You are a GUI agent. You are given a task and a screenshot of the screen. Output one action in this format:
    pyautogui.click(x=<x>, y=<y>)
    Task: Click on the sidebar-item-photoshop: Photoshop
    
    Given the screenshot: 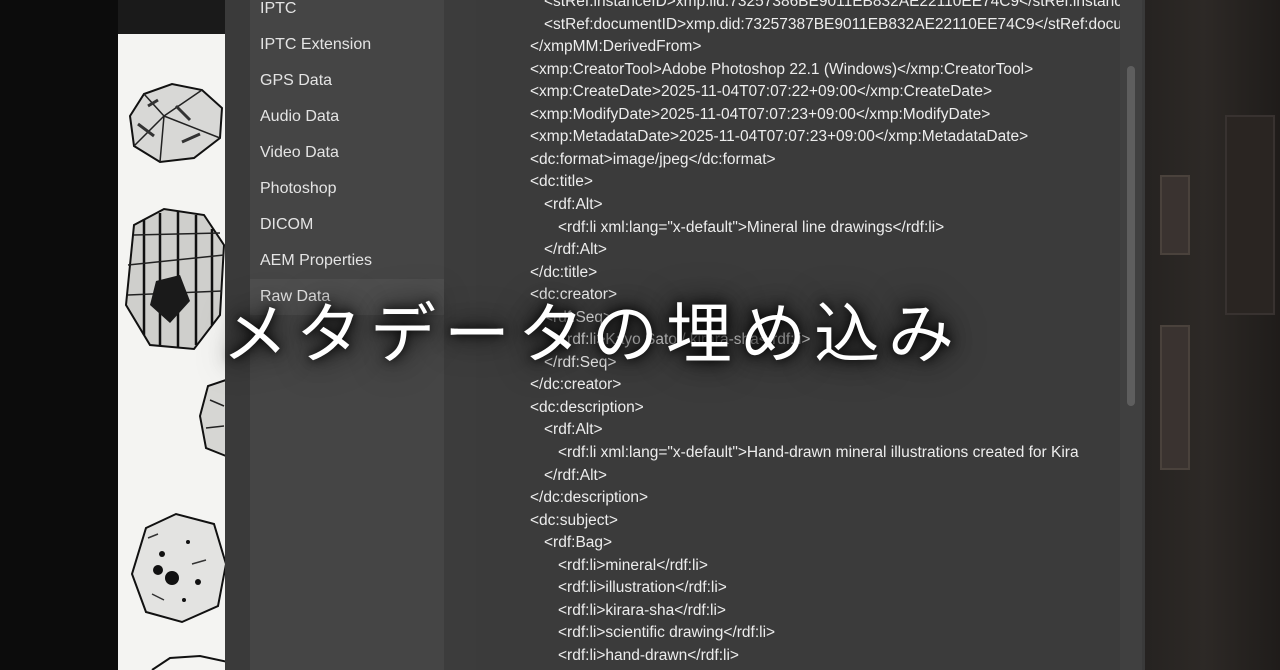 What is the action you would take?
    pyautogui.click(x=347, y=189)
    